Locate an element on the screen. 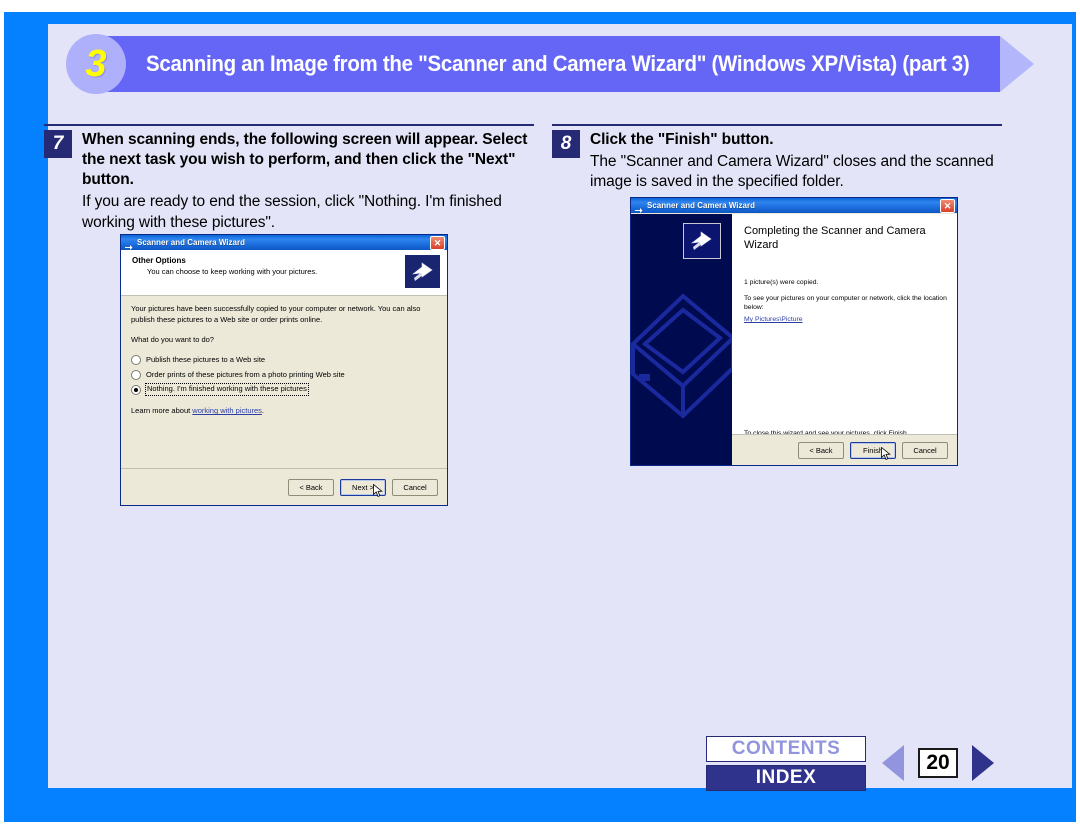 This screenshot has height=834, width=1080. finish-button: Finish is located at coordinates (873, 450).